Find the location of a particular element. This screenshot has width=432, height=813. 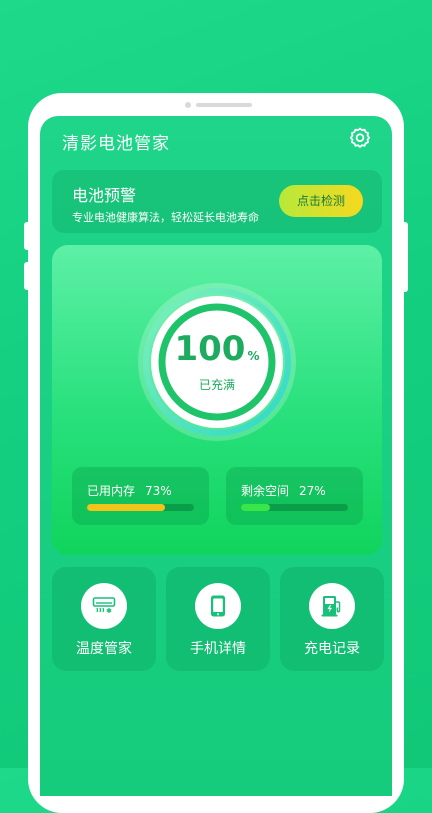

memory-label: 已用内存 73% is located at coordinates (129, 490).